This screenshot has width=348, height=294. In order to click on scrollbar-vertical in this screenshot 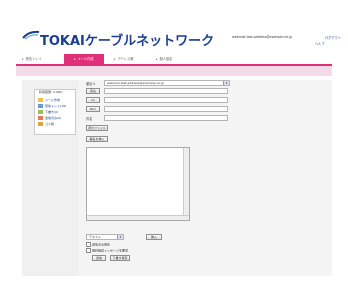, I will do `click(186, 184)`.